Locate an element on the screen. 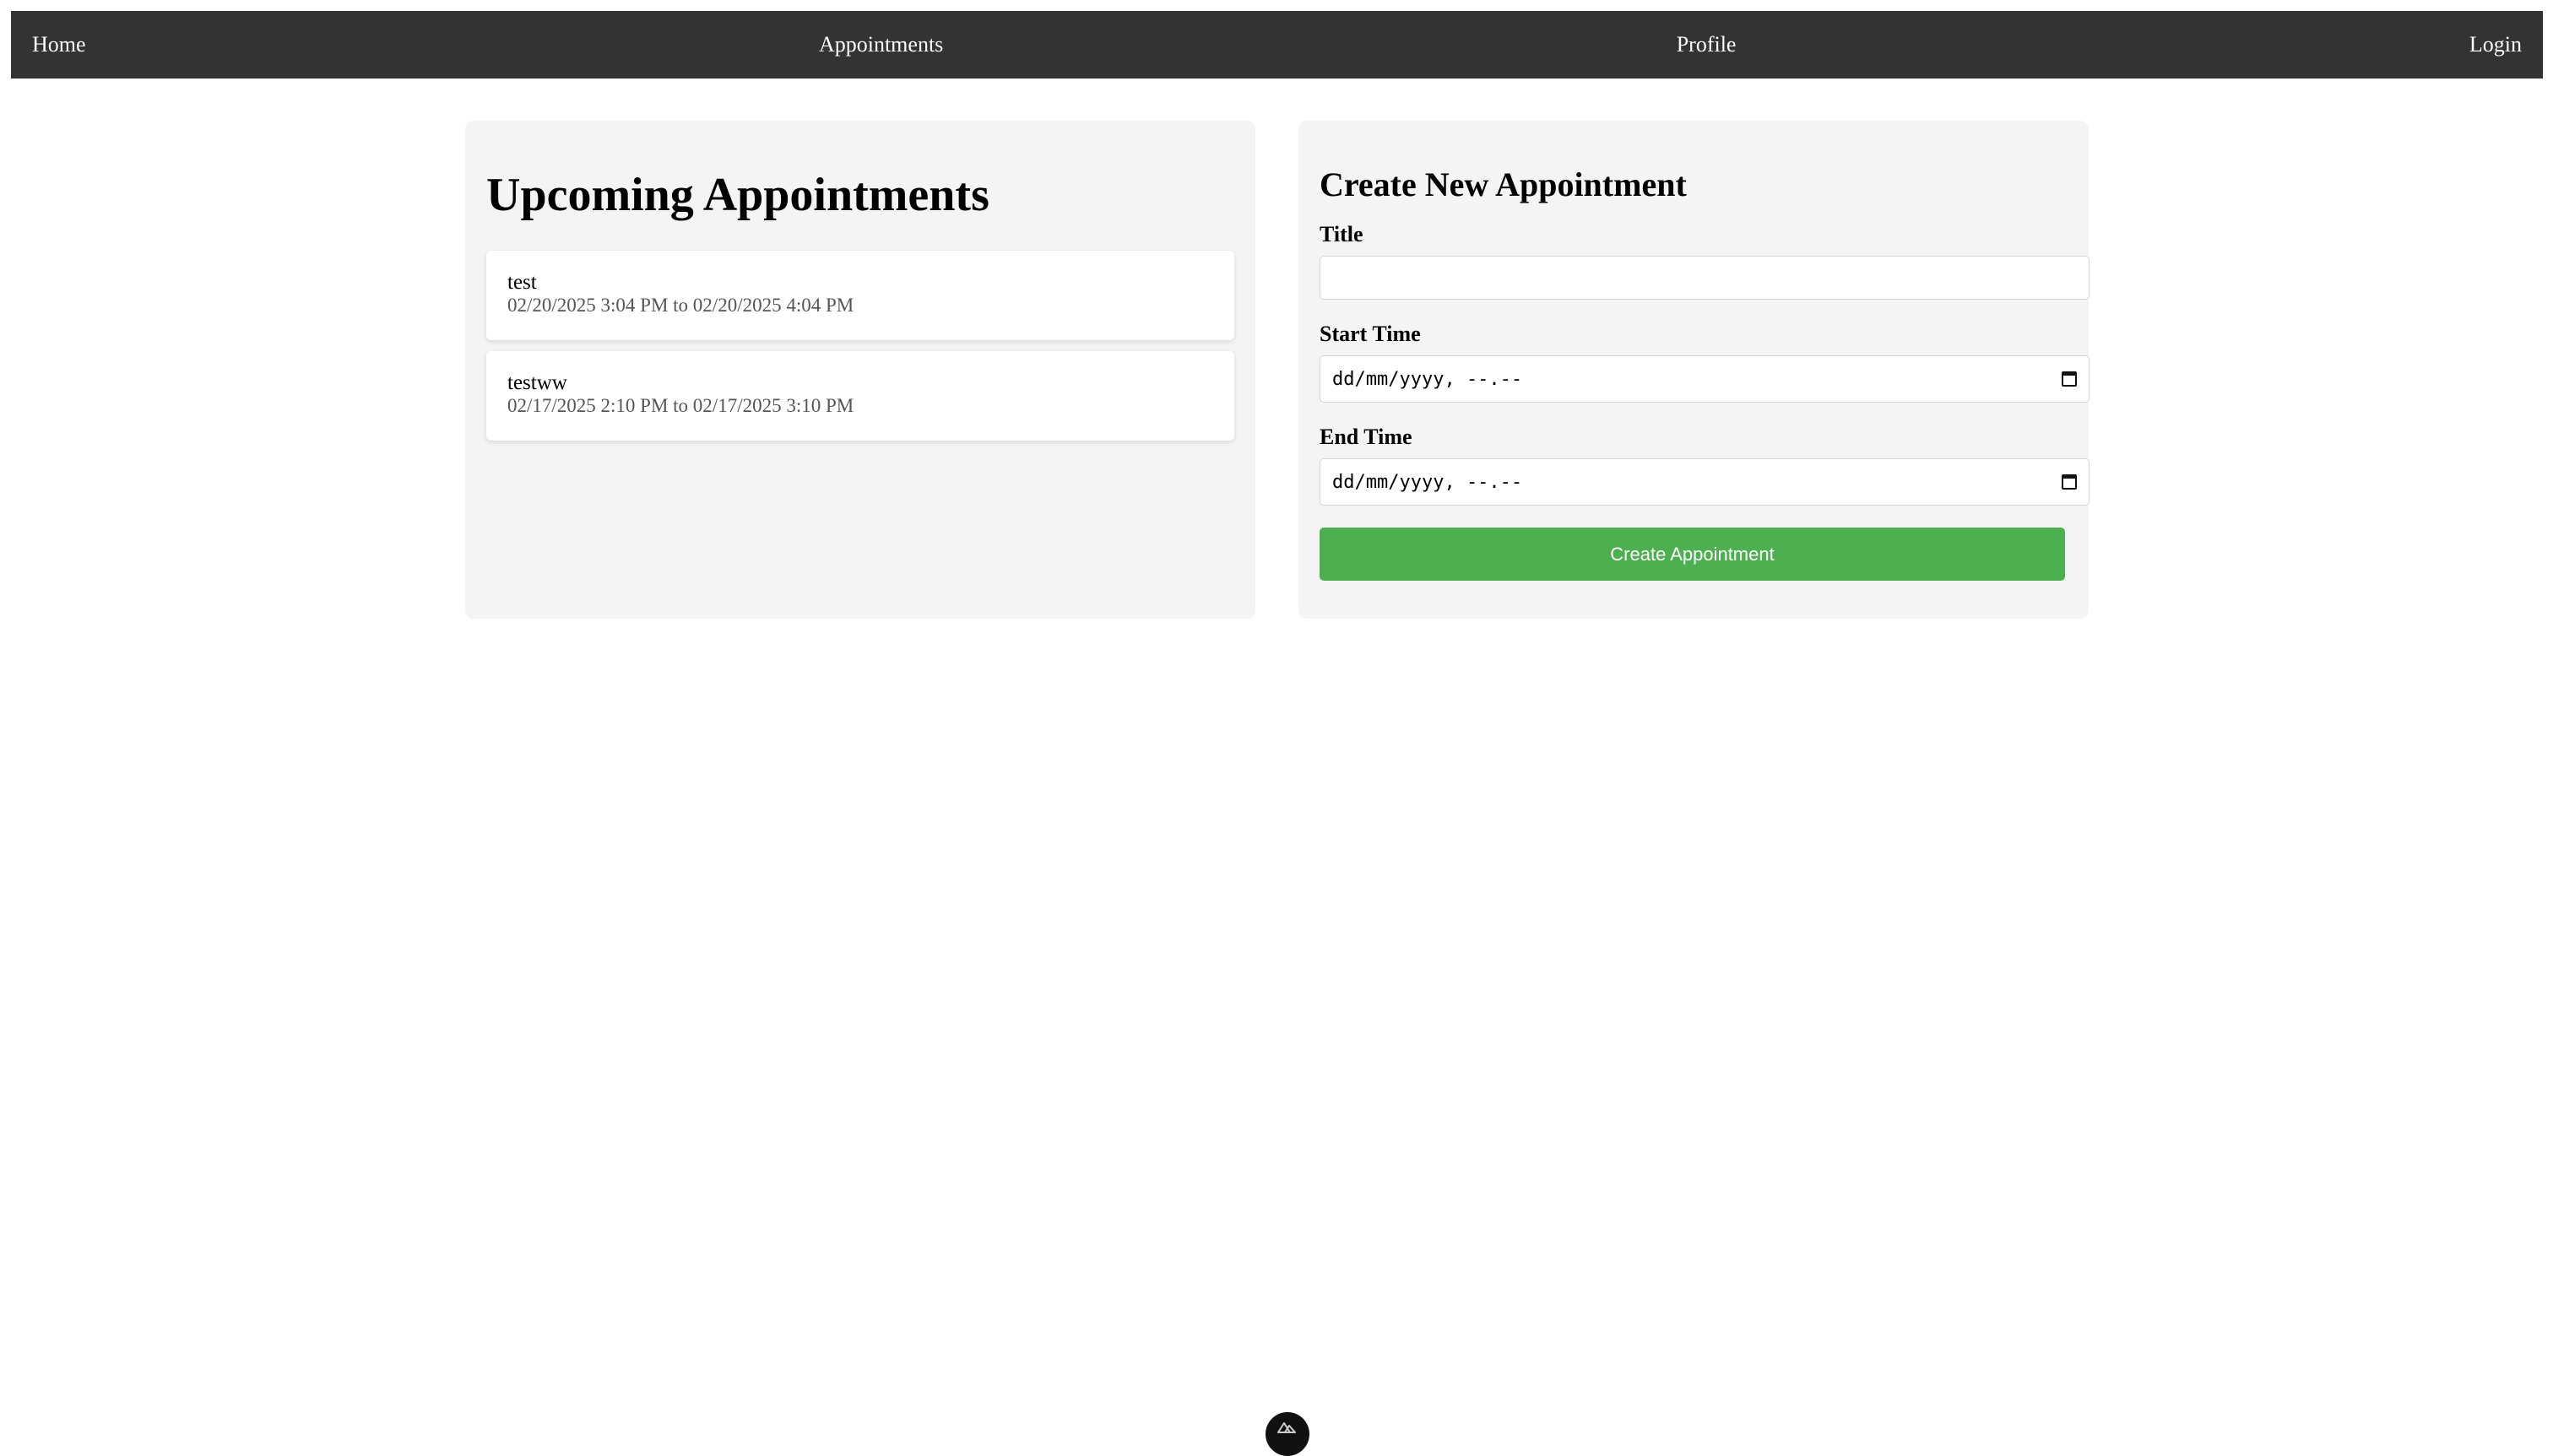 The height and width of the screenshot is (1456, 2553). end-time-label: End Time is located at coordinates (1366, 437).